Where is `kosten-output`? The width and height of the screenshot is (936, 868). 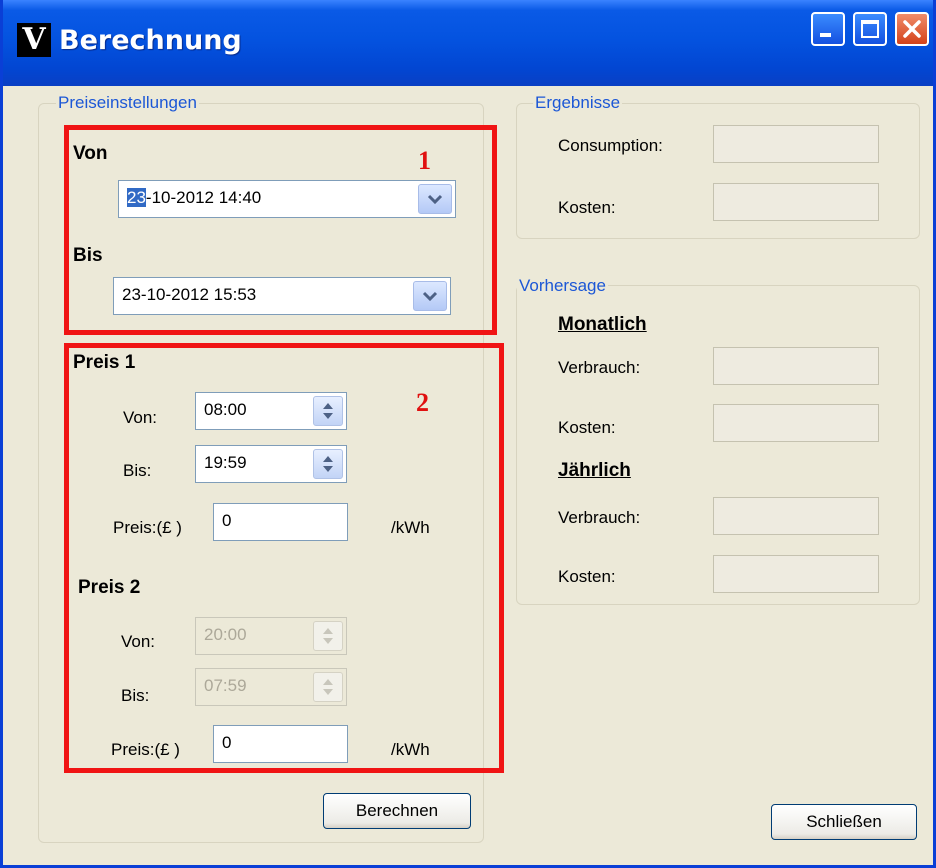 kosten-output is located at coordinates (796, 202).